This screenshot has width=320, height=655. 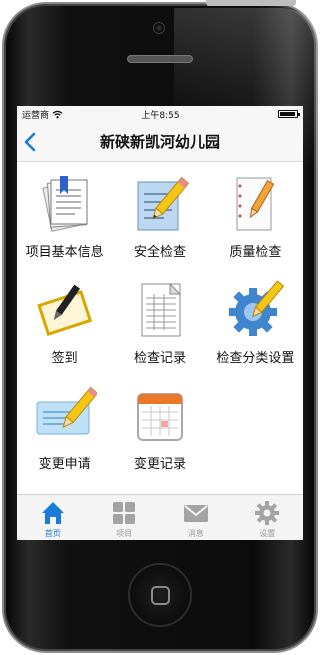 What do you see at coordinates (195, 533) in the screenshot?
I see `tab-label: 消息` at bounding box center [195, 533].